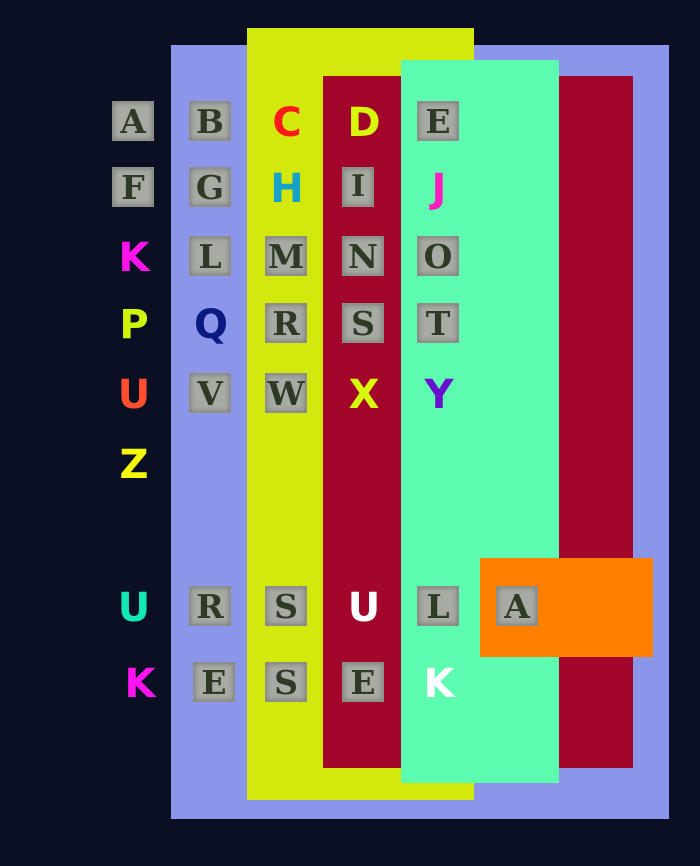 Image resolution: width=700 pixels, height=866 pixels. Describe the element at coordinates (364, 123) in the screenshot. I see `letter-tile-d: D` at that location.